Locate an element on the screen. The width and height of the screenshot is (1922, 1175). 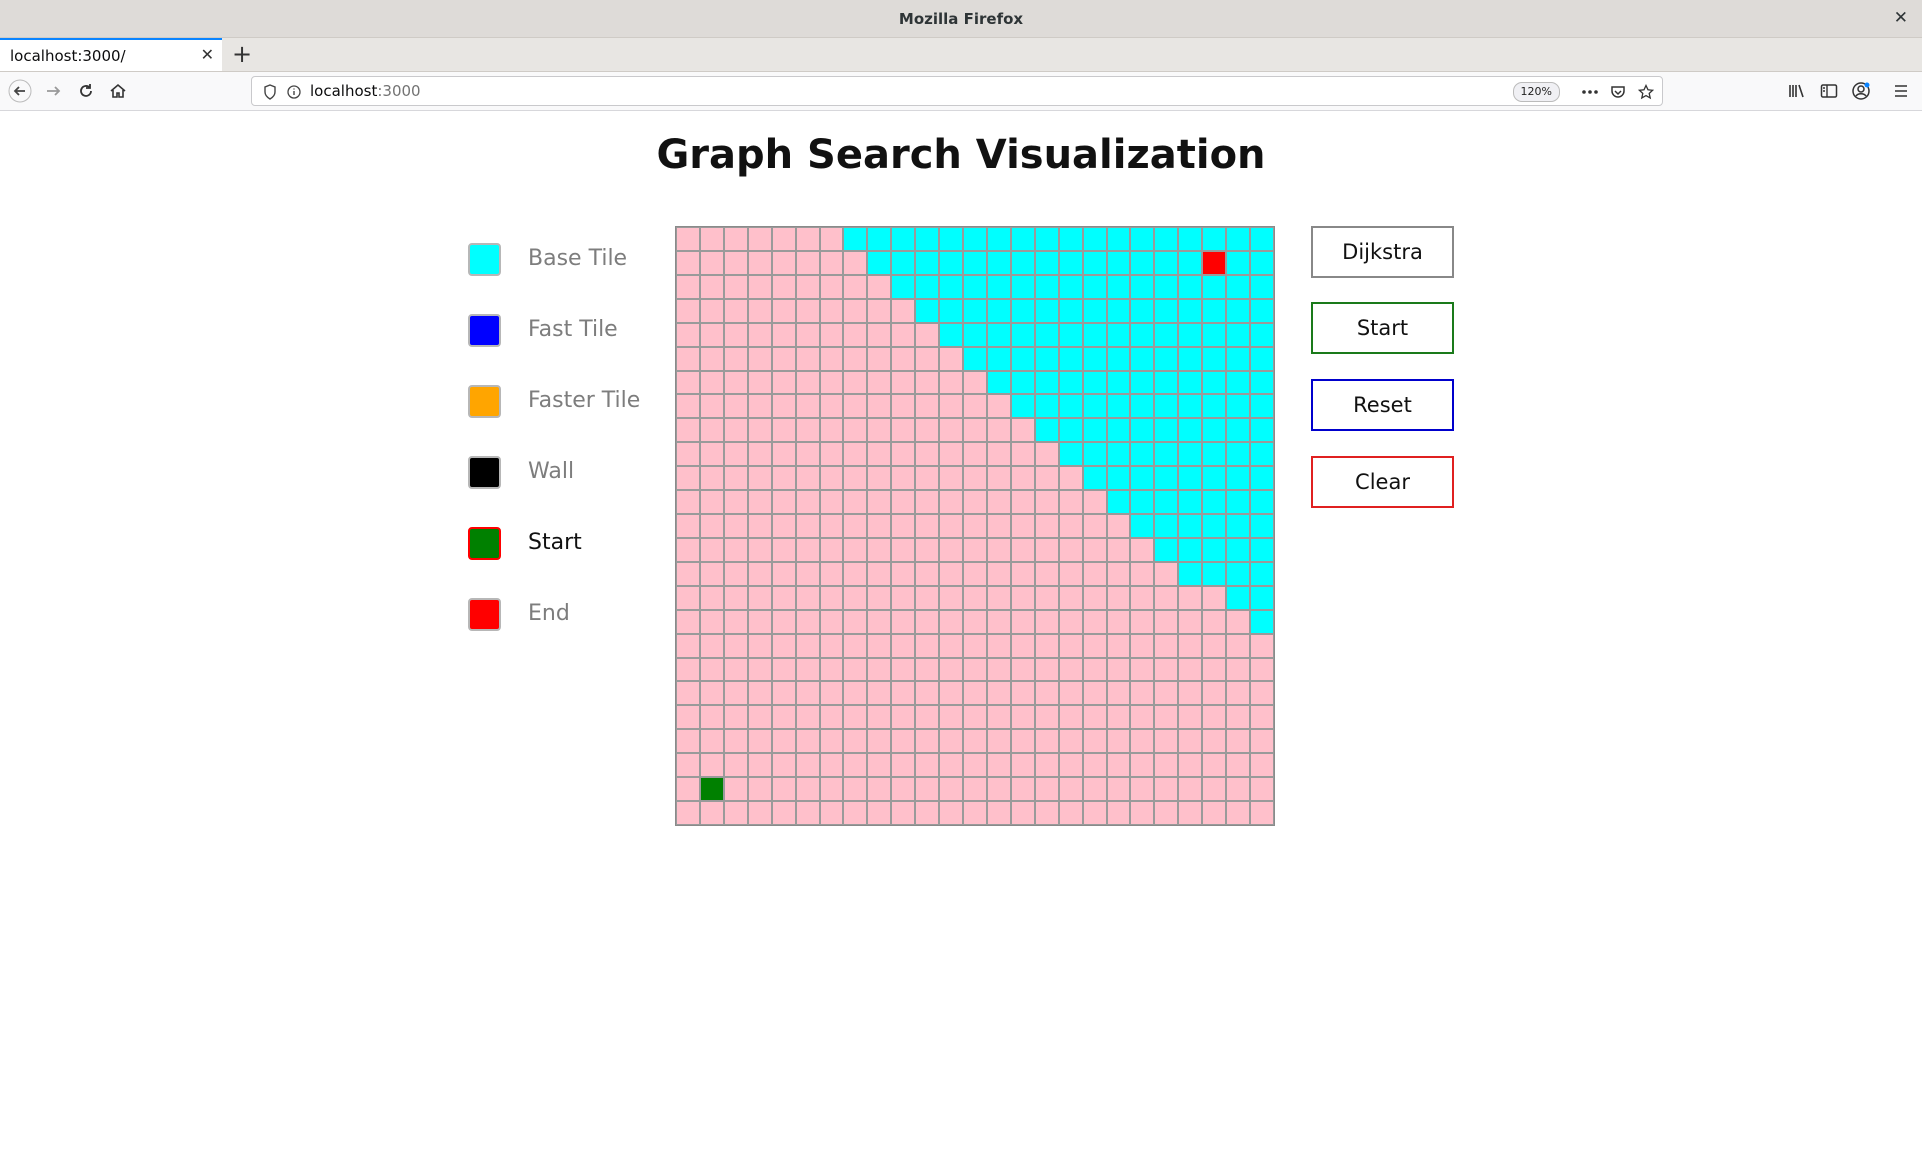
start-node-cell is located at coordinates (711, 789).